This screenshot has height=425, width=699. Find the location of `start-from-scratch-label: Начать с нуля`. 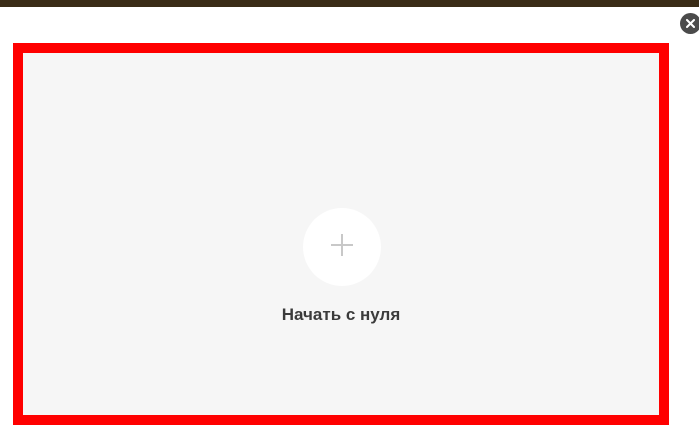

start-from-scratch-label: Начать с нуля is located at coordinates (341, 314).